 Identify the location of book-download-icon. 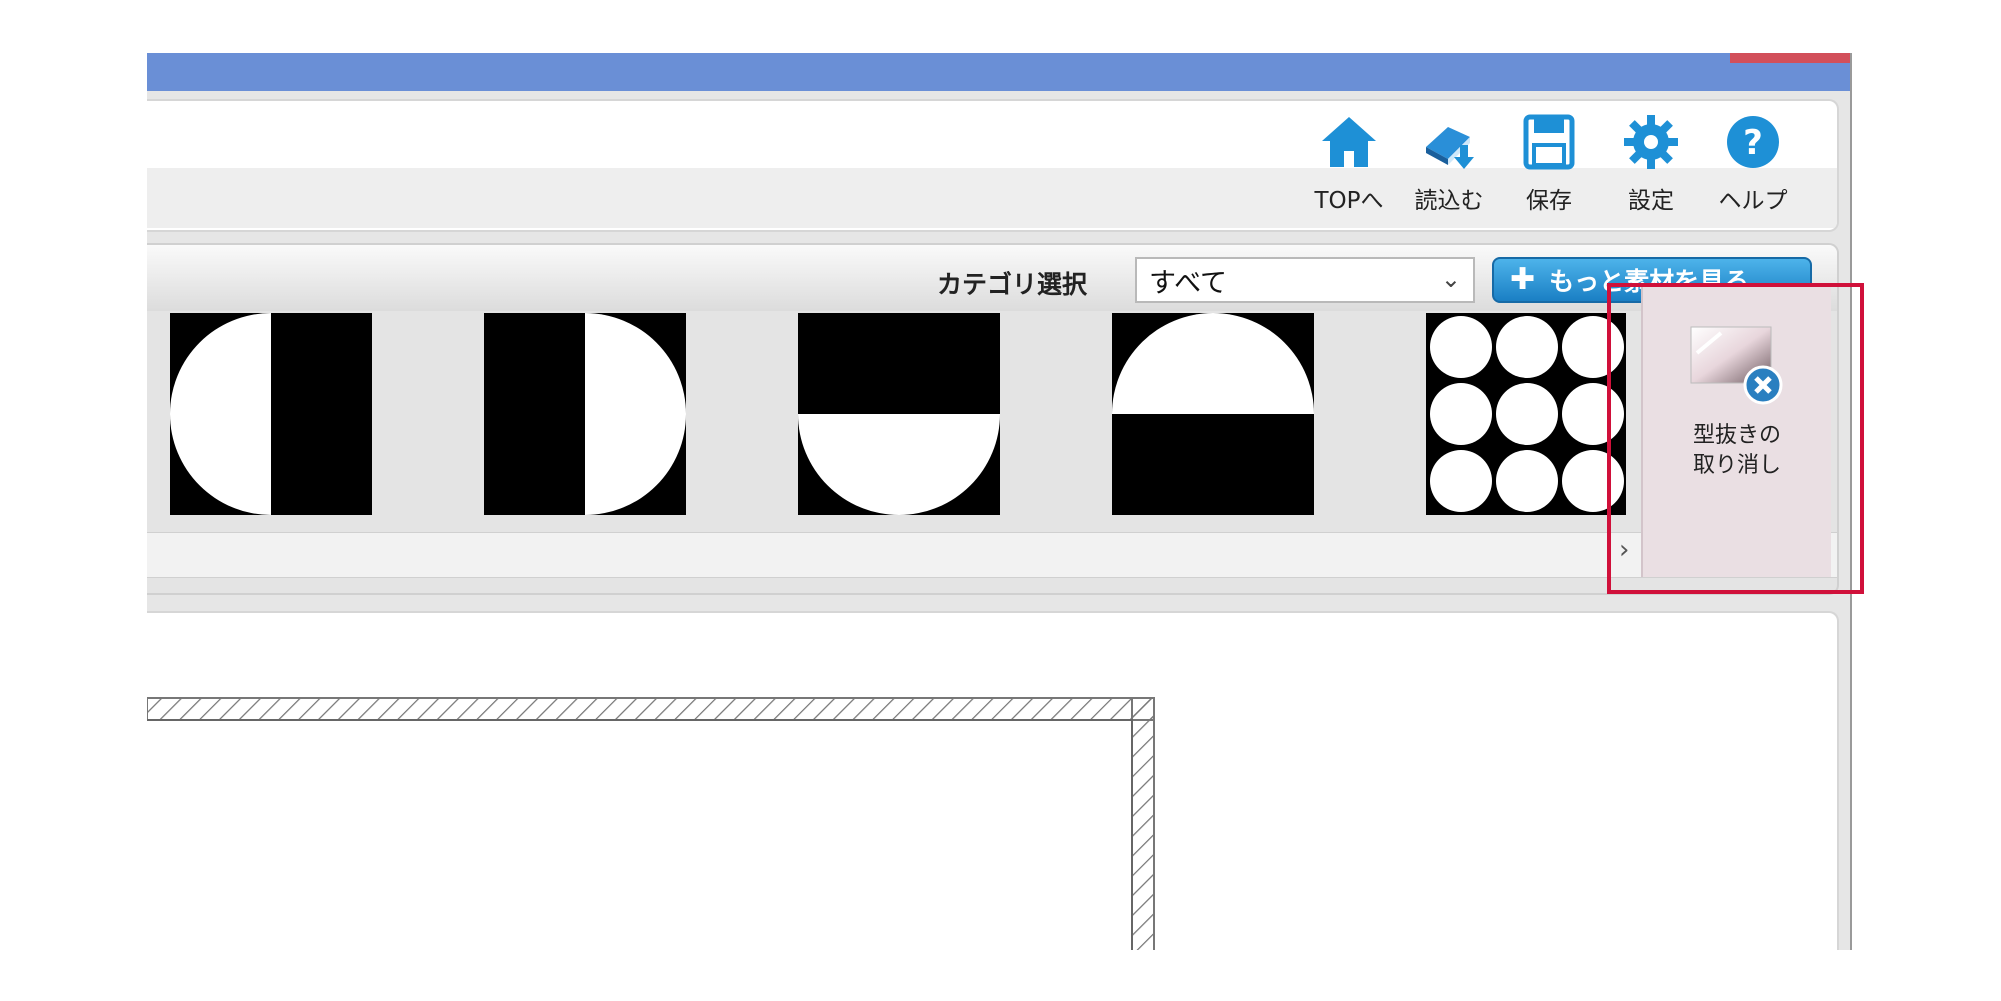
(1450, 148).